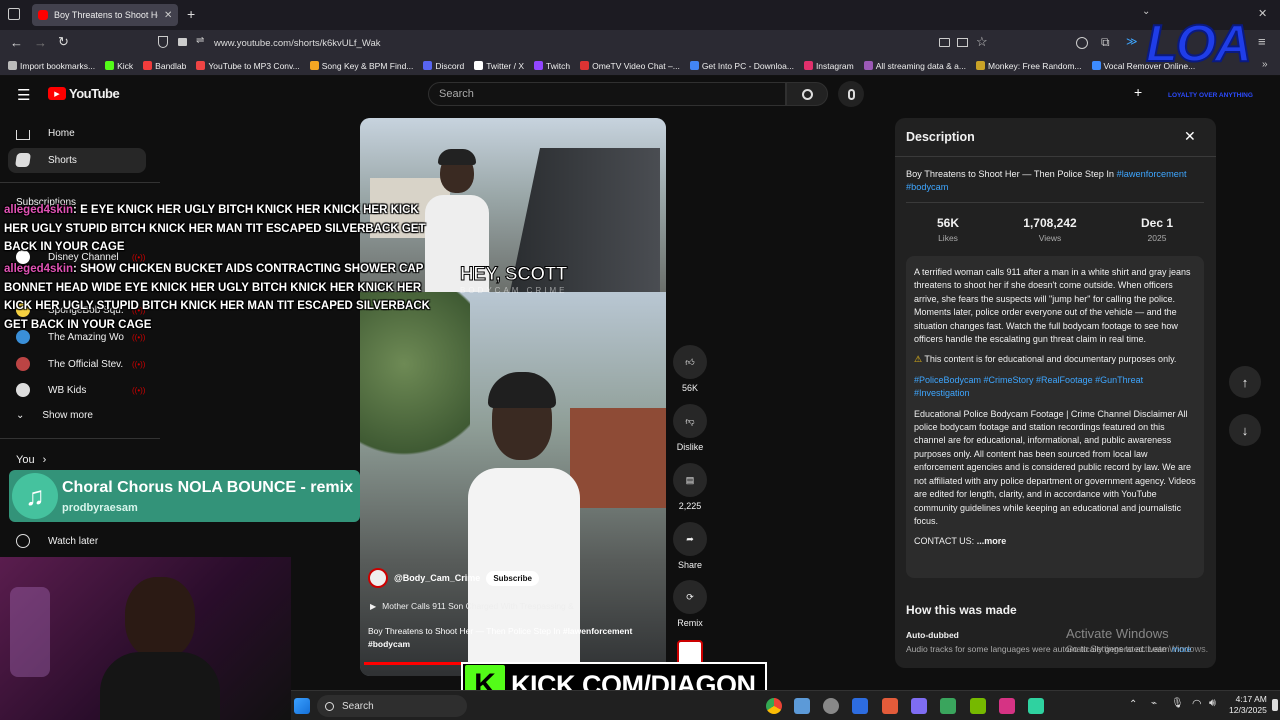  Describe the element at coordinates (84, 93) in the screenshot. I see `youtube-logo: ▶ YouTube` at that location.